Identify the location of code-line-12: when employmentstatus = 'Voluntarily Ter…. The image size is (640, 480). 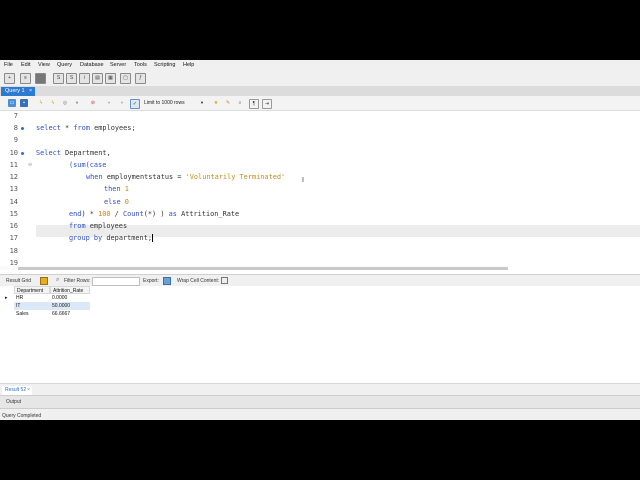
(186, 177).